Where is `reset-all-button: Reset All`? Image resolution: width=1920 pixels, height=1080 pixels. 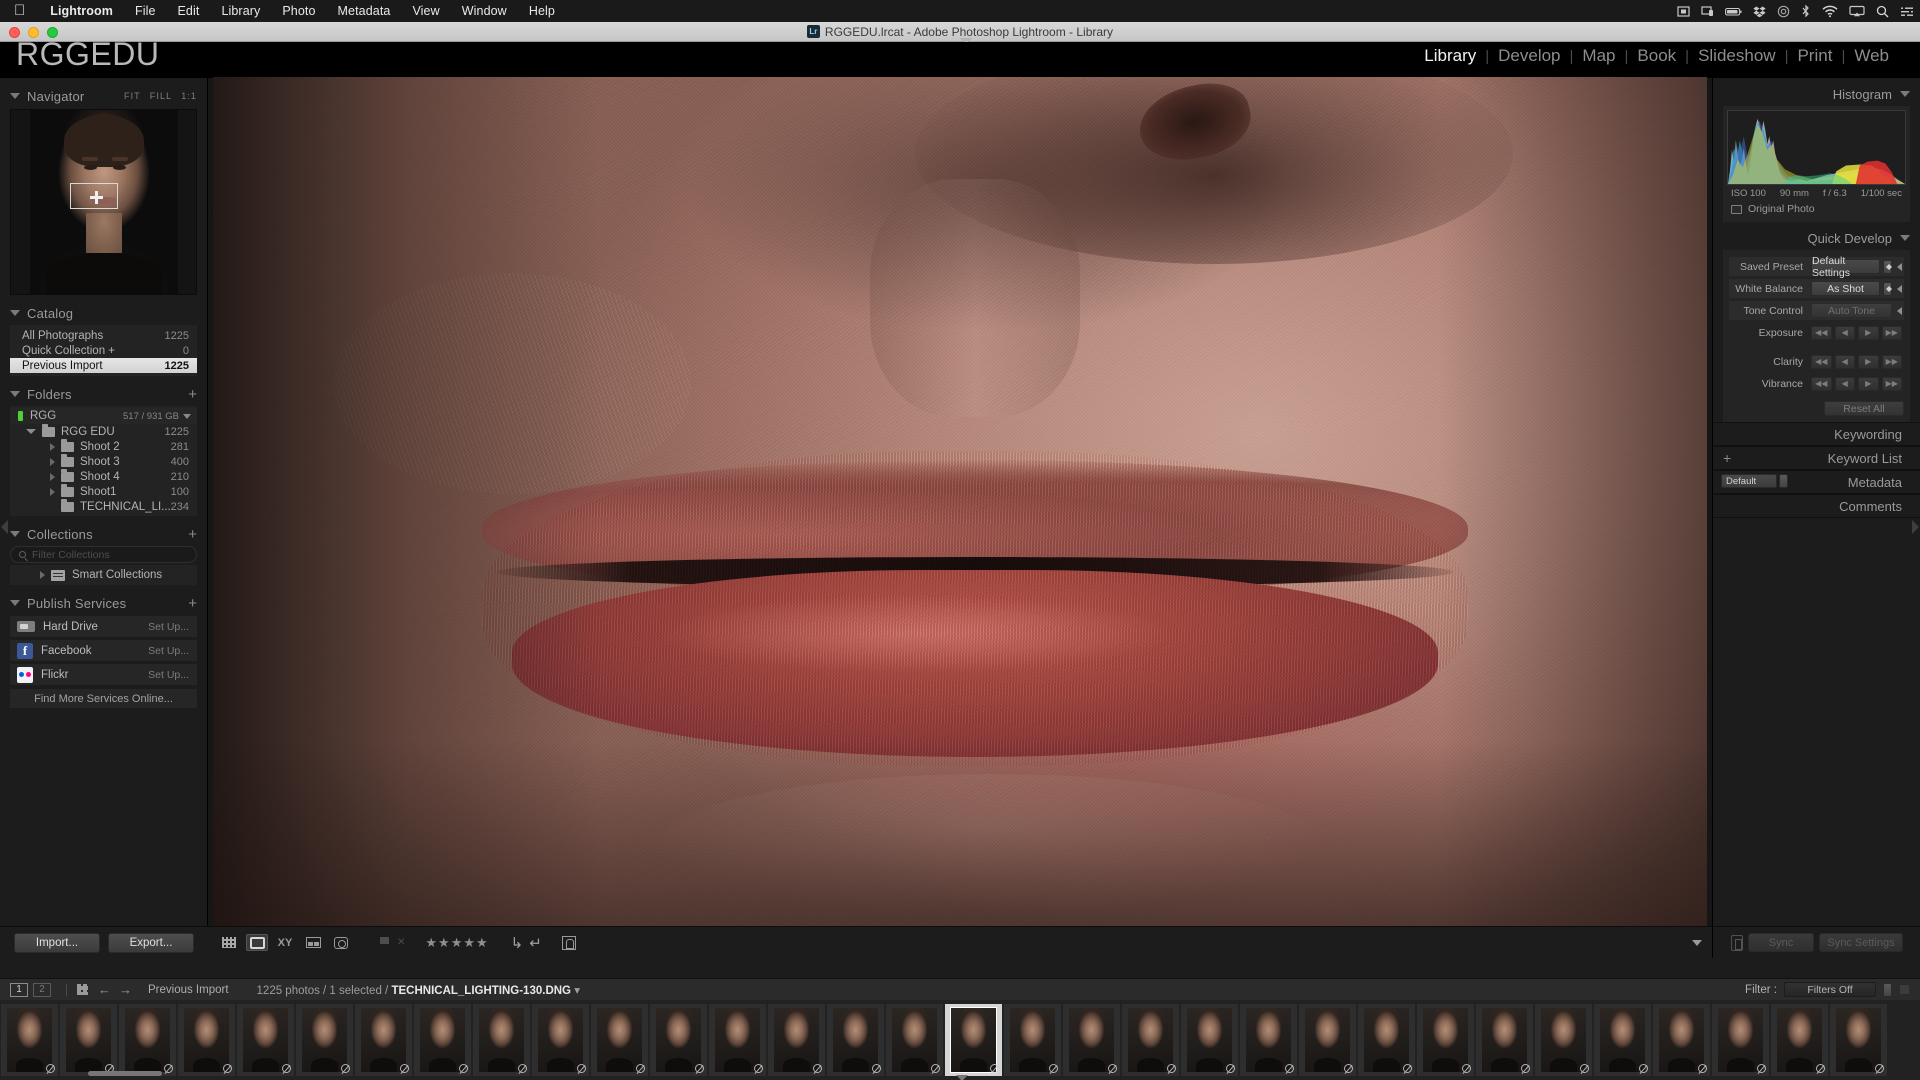
reset-all-button: Reset All is located at coordinates (1864, 408).